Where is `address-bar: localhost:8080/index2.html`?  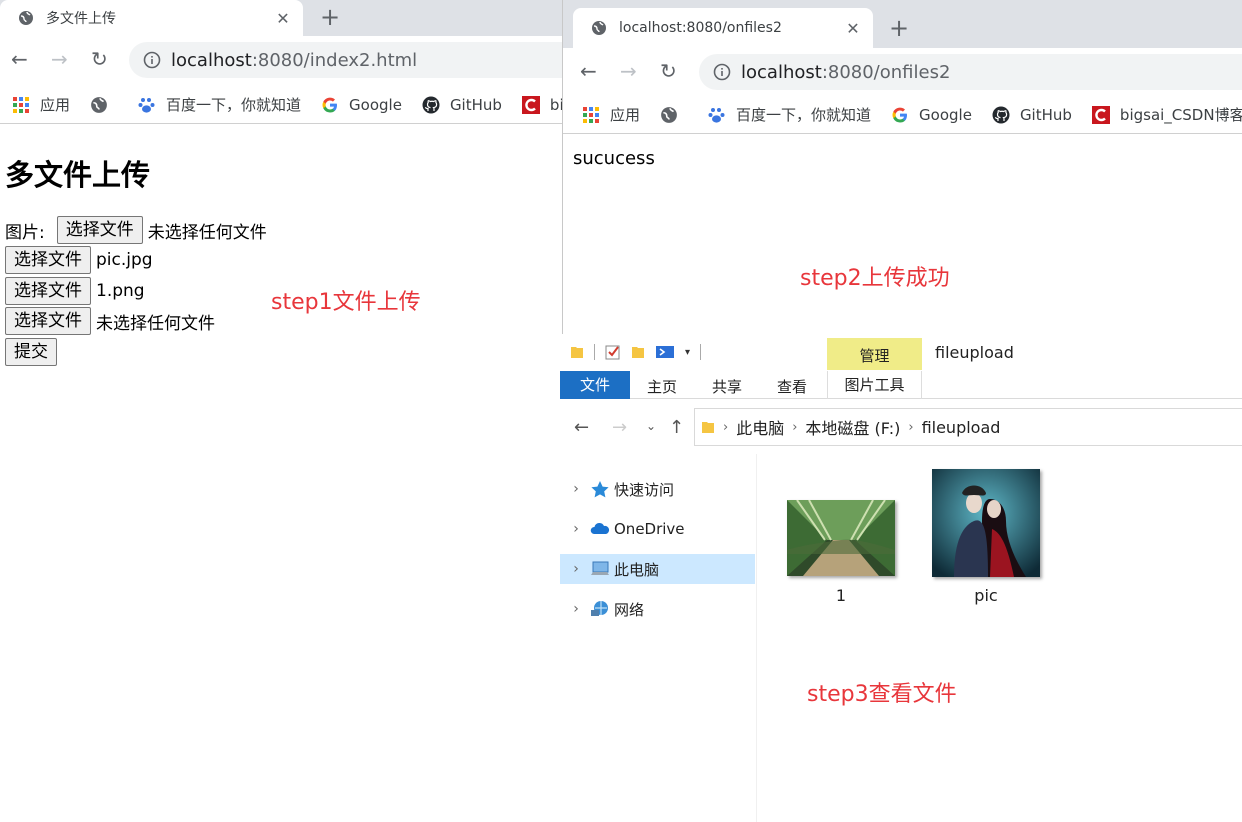 address-bar: localhost:8080/index2.html is located at coordinates (345, 60).